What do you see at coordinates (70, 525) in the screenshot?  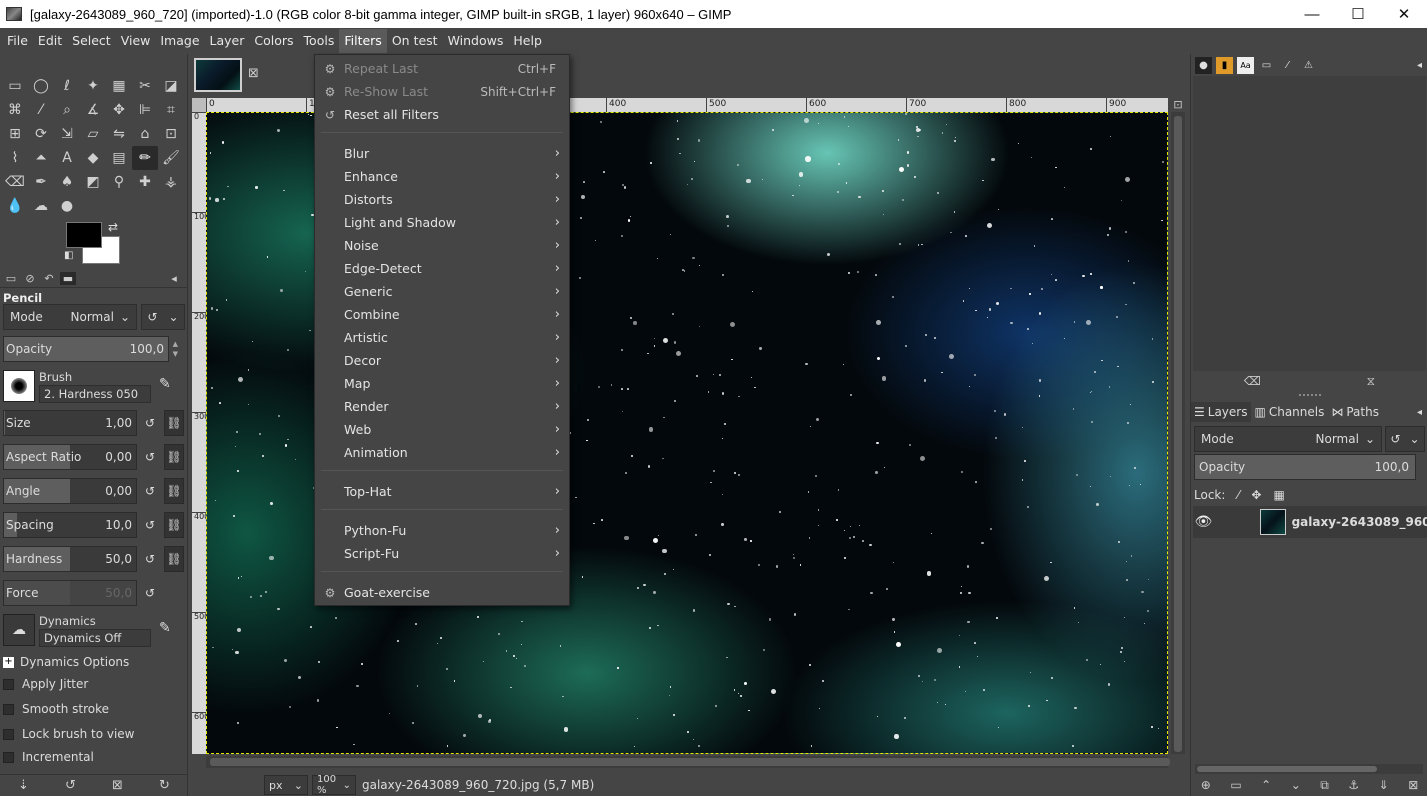 I see `spacing-slider: Spacing 10,0` at bounding box center [70, 525].